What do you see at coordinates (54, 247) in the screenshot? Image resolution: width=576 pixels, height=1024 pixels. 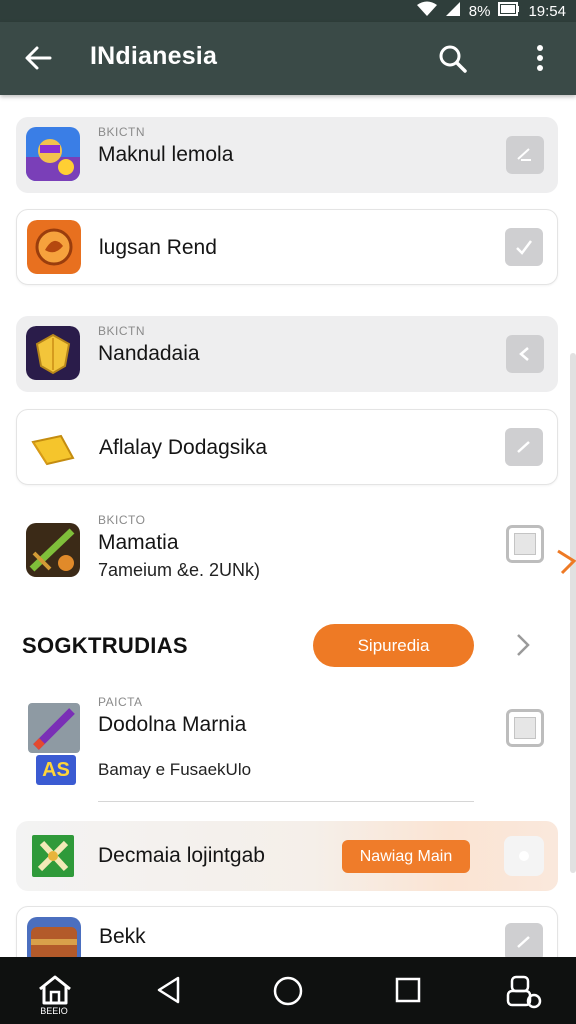 I see `app-icon-coin` at bounding box center [54, 247].